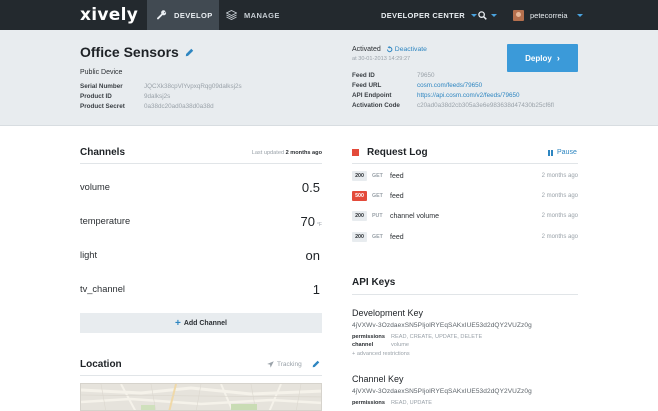 This screenshot has height=411, width=658. I want to click on api-endpoint-label: API Endpoint, so click(372, 95).